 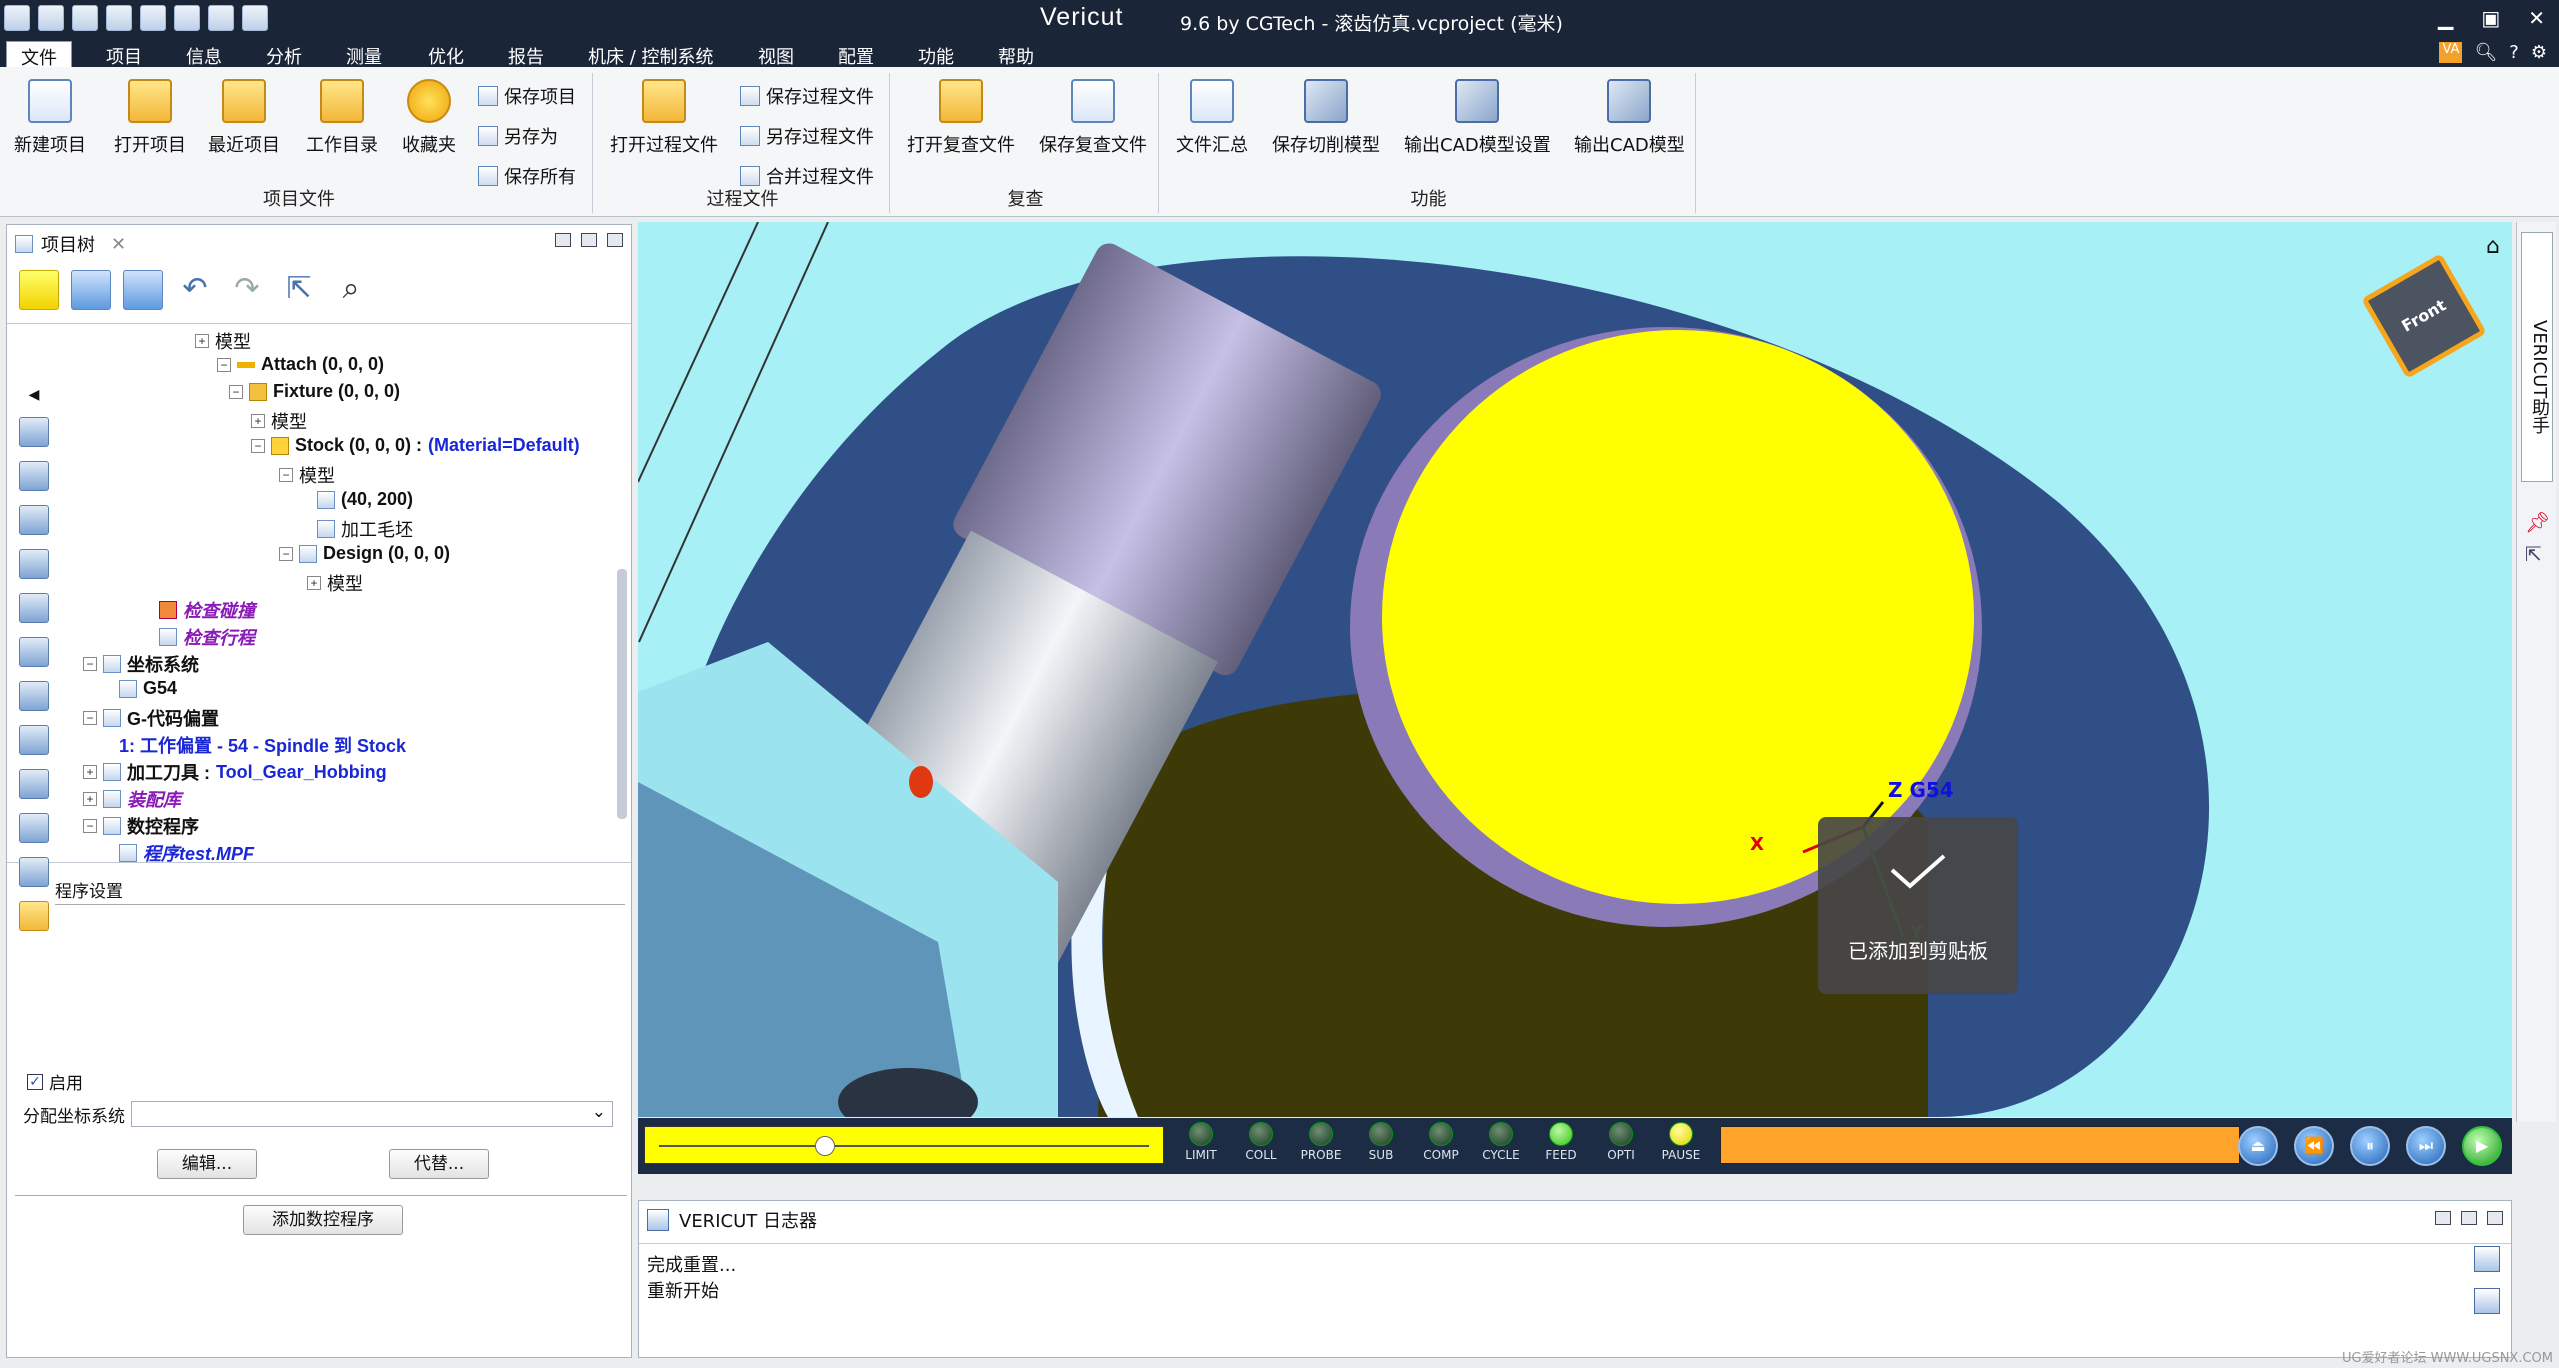 What do you see at coordinates (50, 118) in the screenshot?
I see `new-project-button: 新建项目` at bounding box center [50, 118].